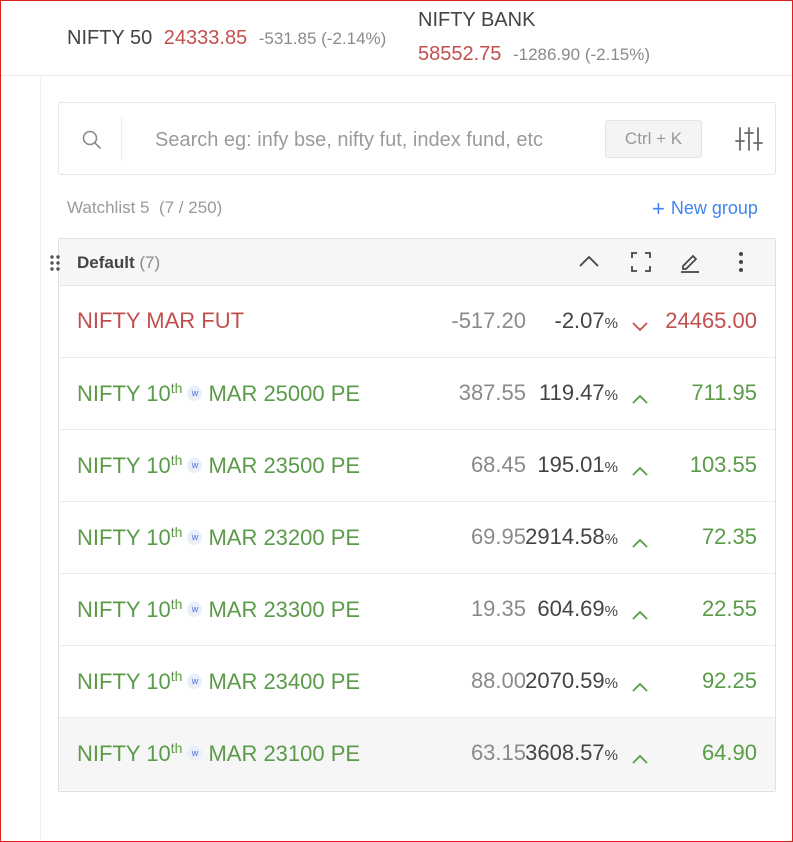  I want to click on index-name: NIFTY BANK, so click(477, 20).